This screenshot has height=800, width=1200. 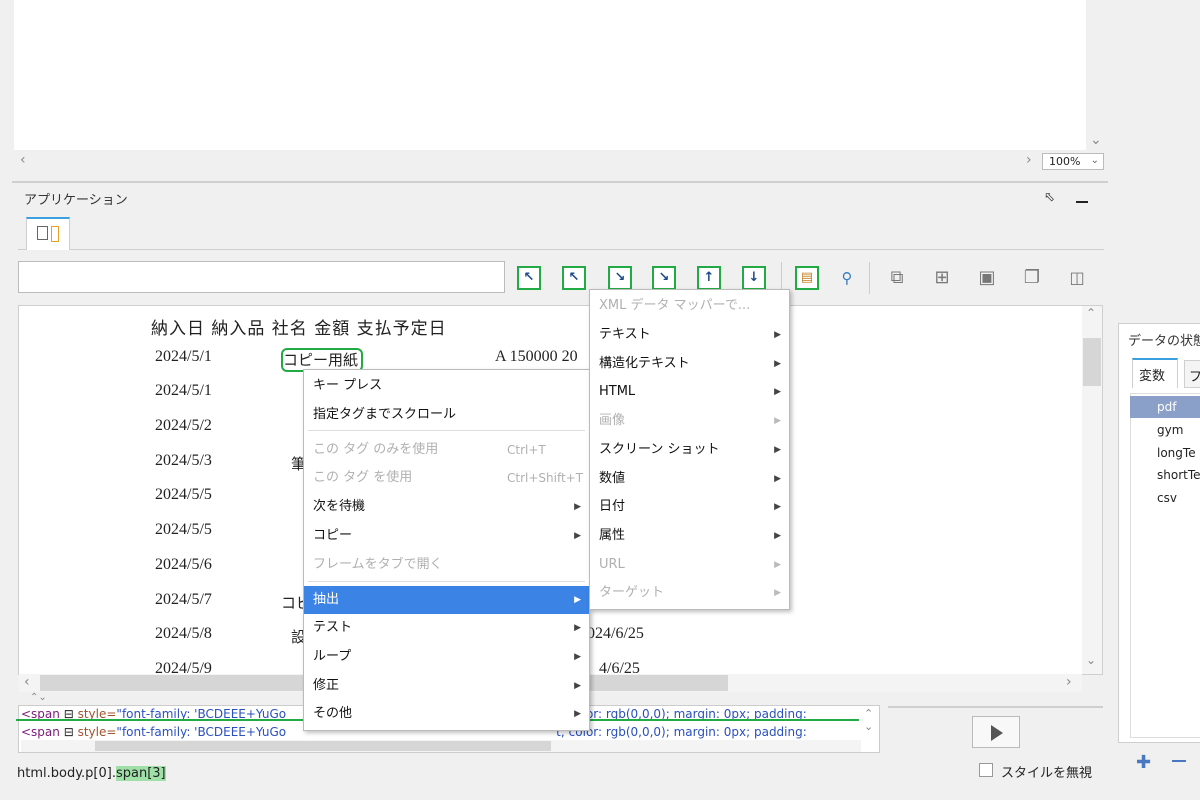 What do you see at coordinates (689, 593) in the screenshot?
I see `submenu-item: ターゲット ▶` at bounding box center [689, 593].